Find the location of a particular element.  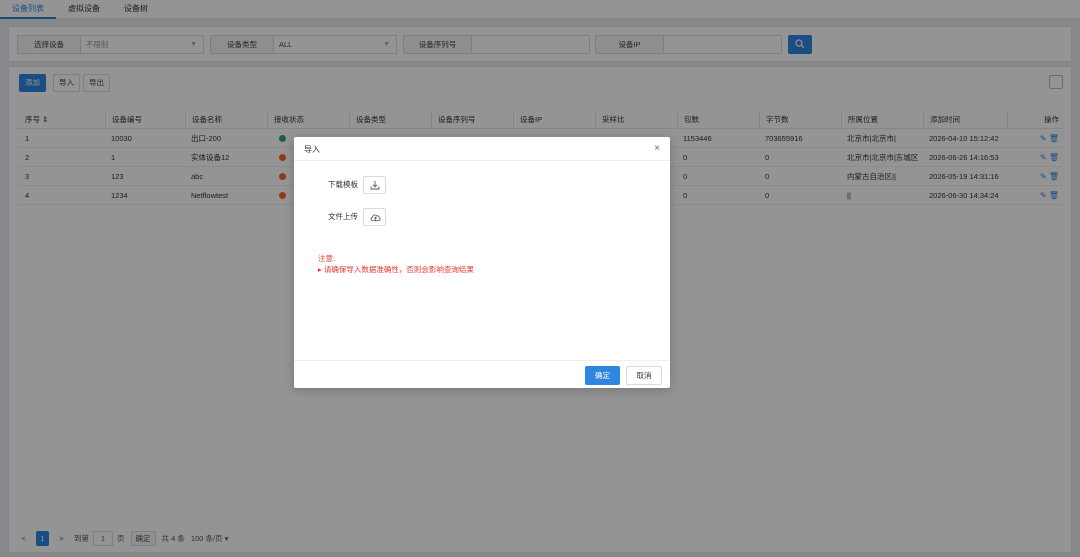

dialog-footer: 确定 取消 is located at coordinates (482, 374).